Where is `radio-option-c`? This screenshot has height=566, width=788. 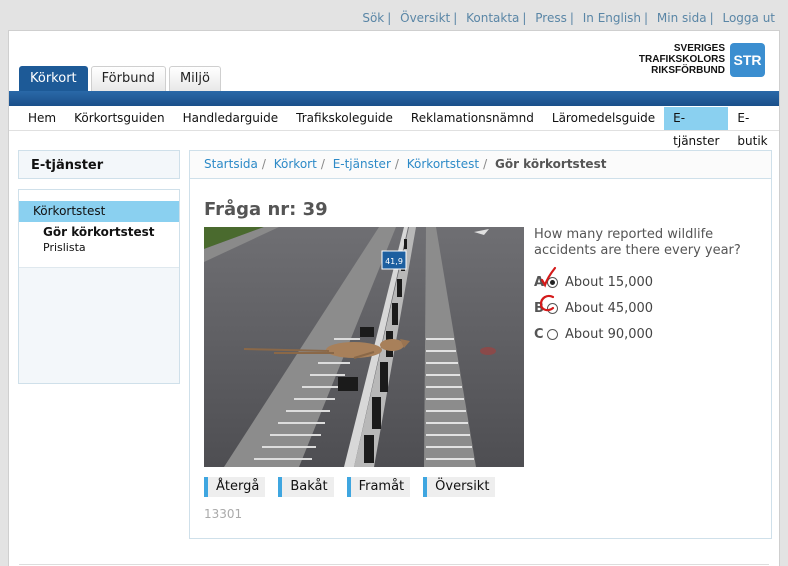
radio-option-c is located at coordinates (552, 334).